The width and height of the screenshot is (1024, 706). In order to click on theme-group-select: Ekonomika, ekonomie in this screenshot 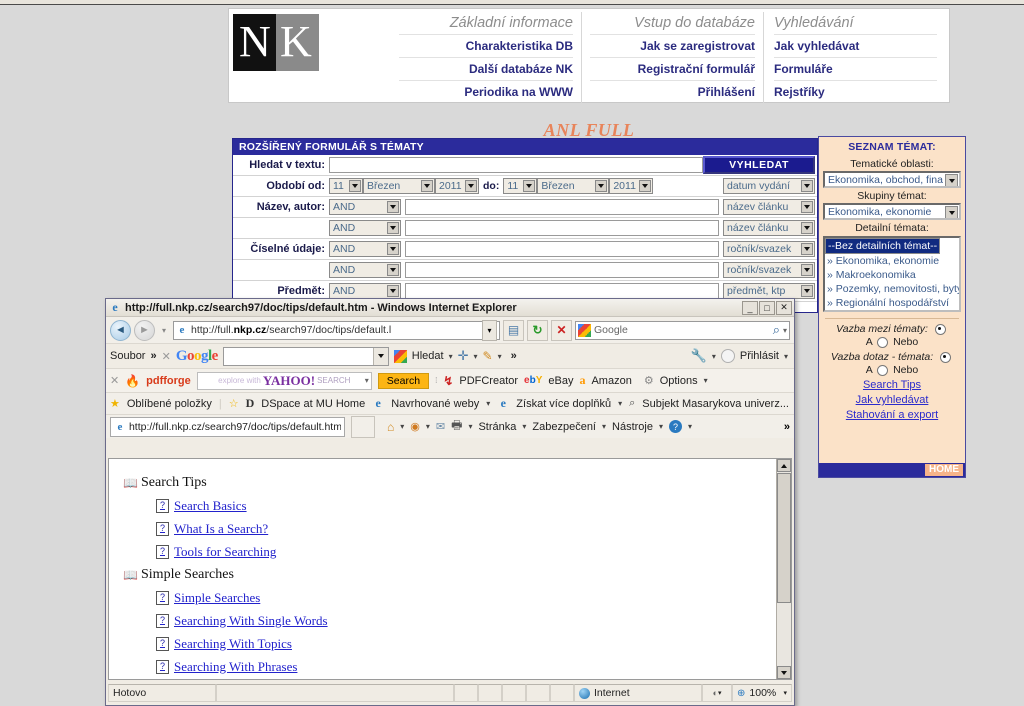, I will do `click(892, 211)`.